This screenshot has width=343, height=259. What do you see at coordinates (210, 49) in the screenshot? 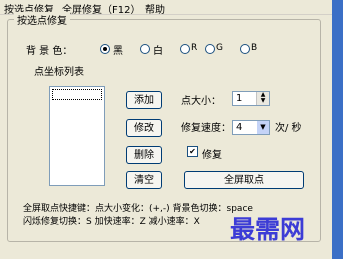
I see `radio-g` at bounding box center [210, 49].